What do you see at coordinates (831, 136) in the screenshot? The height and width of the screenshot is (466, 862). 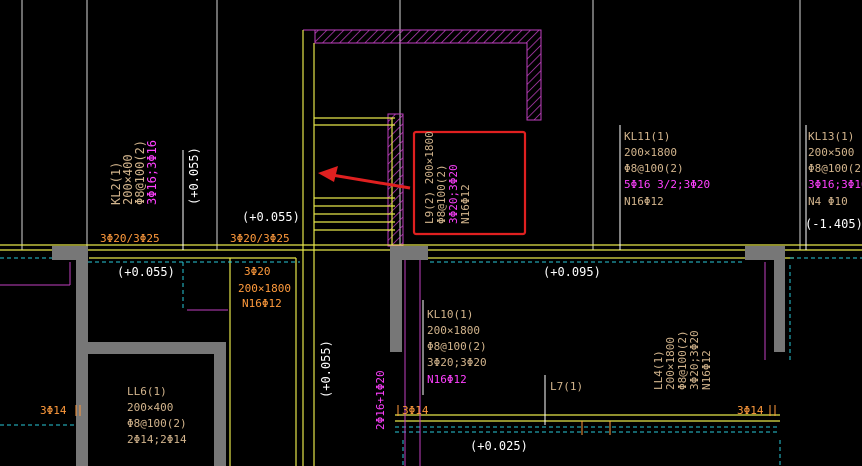 I see `kl13-name: KL13(1)` at bounding box center [831, 136].